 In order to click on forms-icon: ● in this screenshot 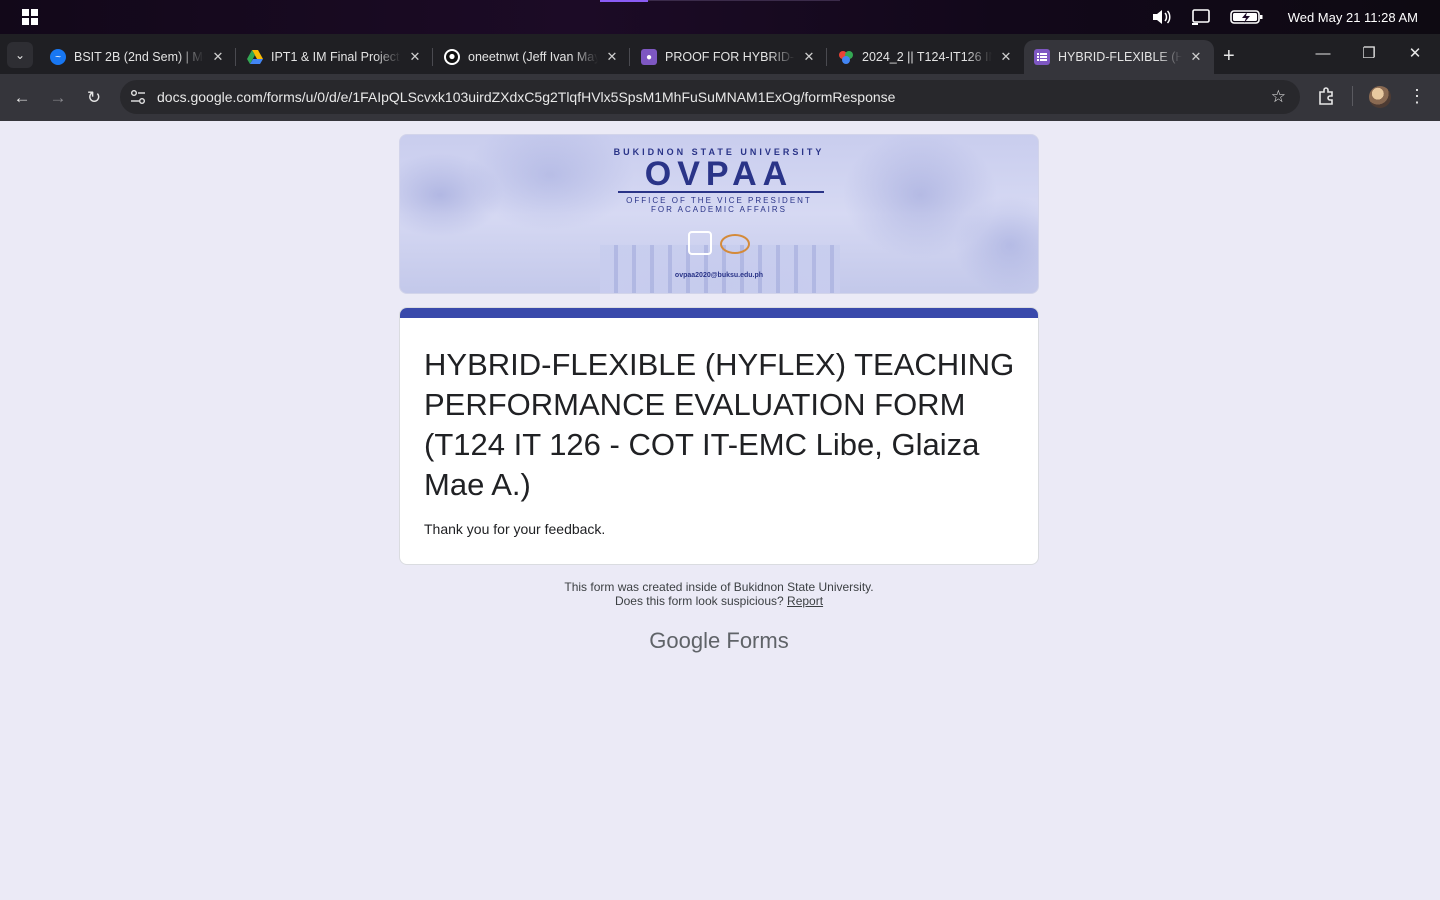, I will do `click(649, 57)`.